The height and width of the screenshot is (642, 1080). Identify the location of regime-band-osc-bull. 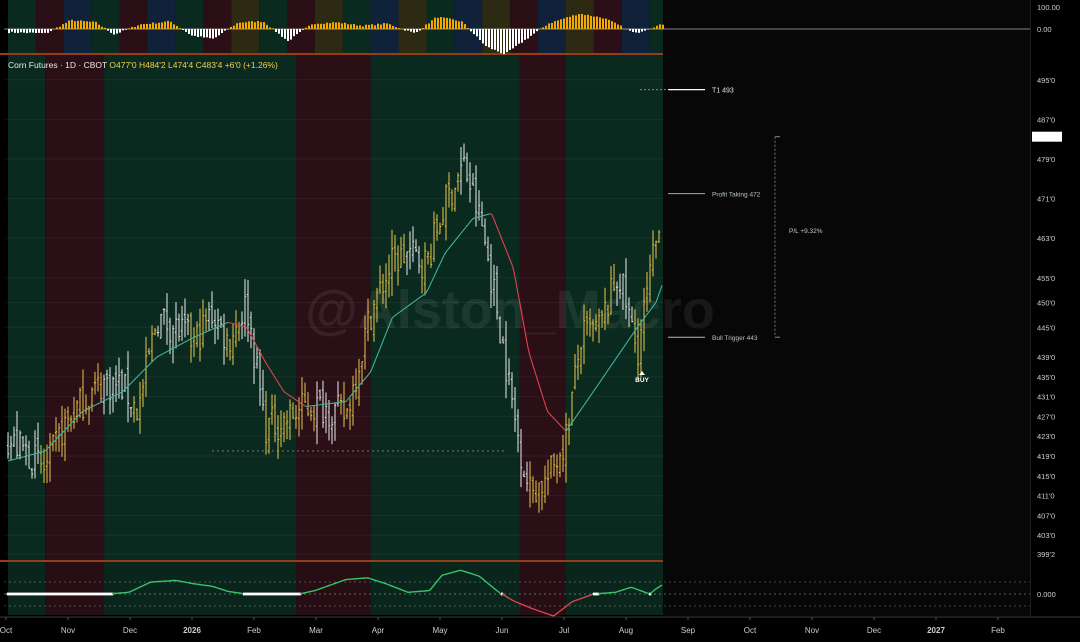
(445, 588).